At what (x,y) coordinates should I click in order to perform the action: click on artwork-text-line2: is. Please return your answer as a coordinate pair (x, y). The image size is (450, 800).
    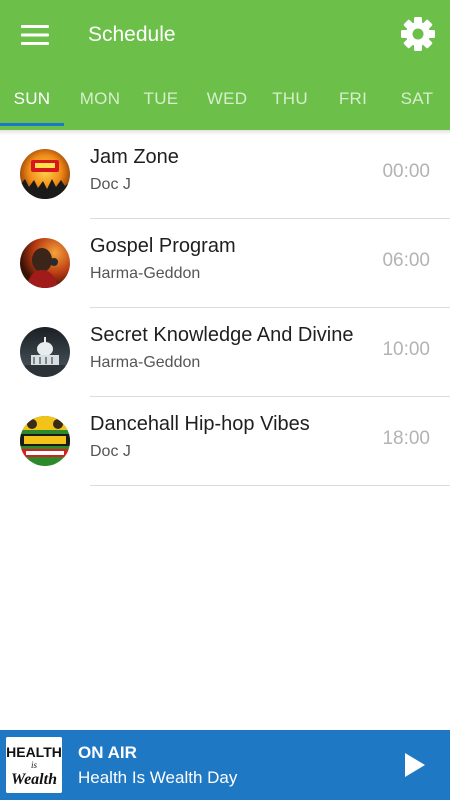
    Looking at the image, I should click on (34, 765).